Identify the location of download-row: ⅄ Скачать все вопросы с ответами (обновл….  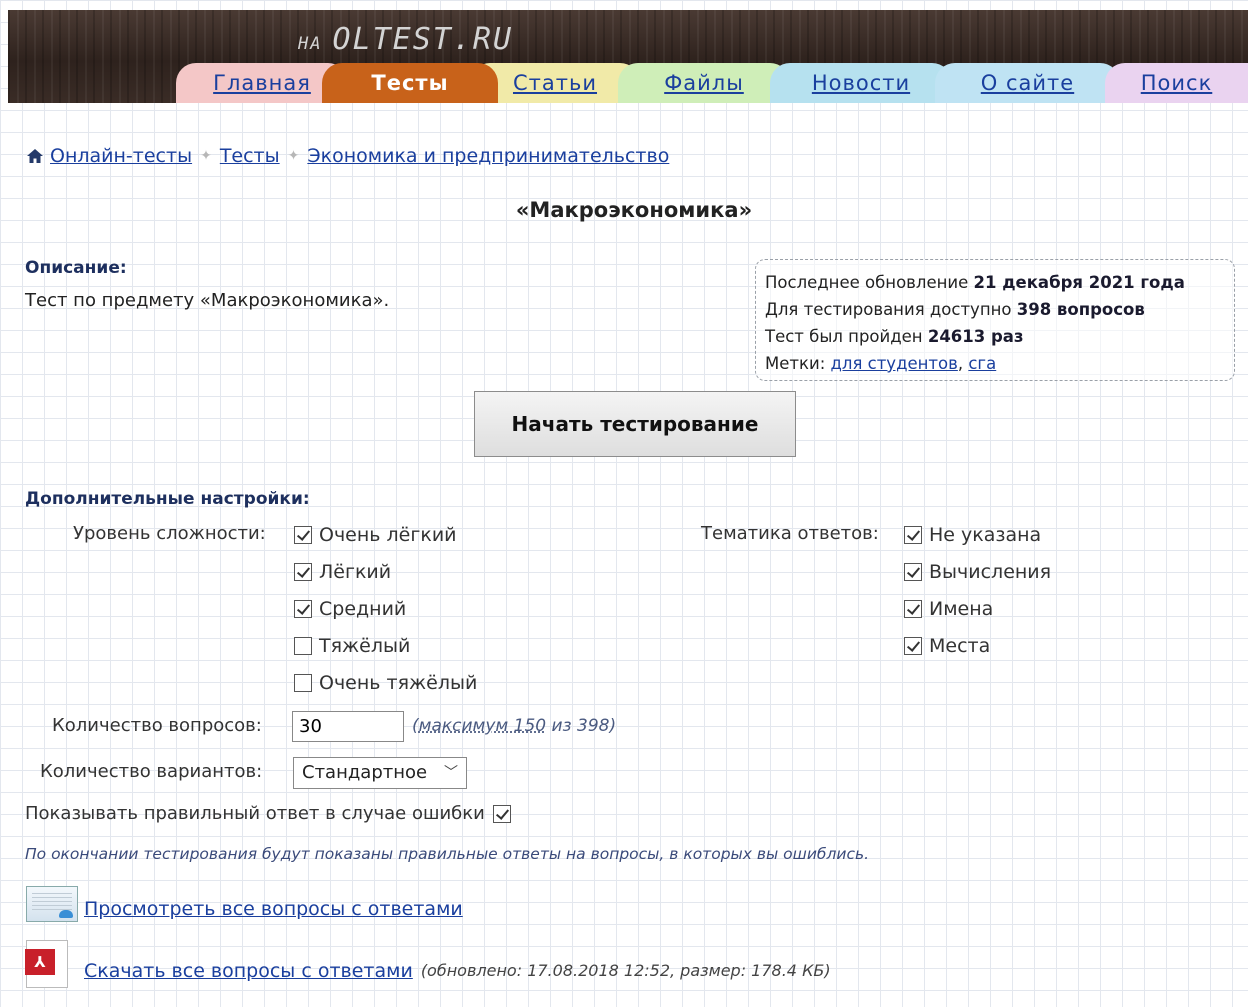
(428, 964).